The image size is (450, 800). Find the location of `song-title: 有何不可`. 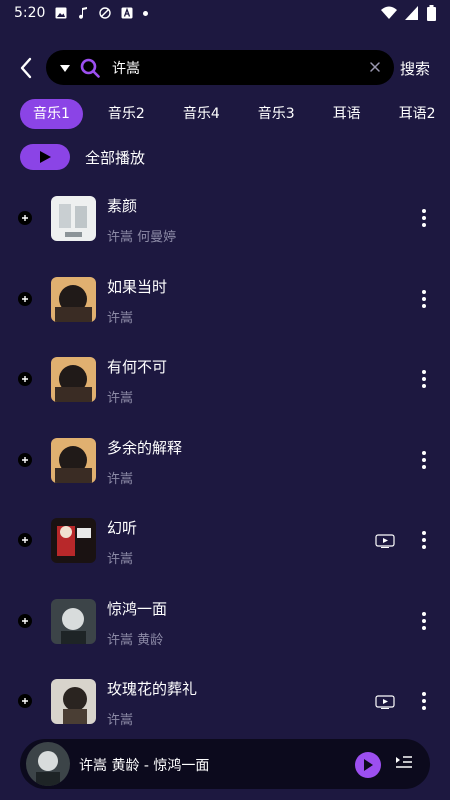

song-title: 有何不可 is located at coordinates (137, 367).